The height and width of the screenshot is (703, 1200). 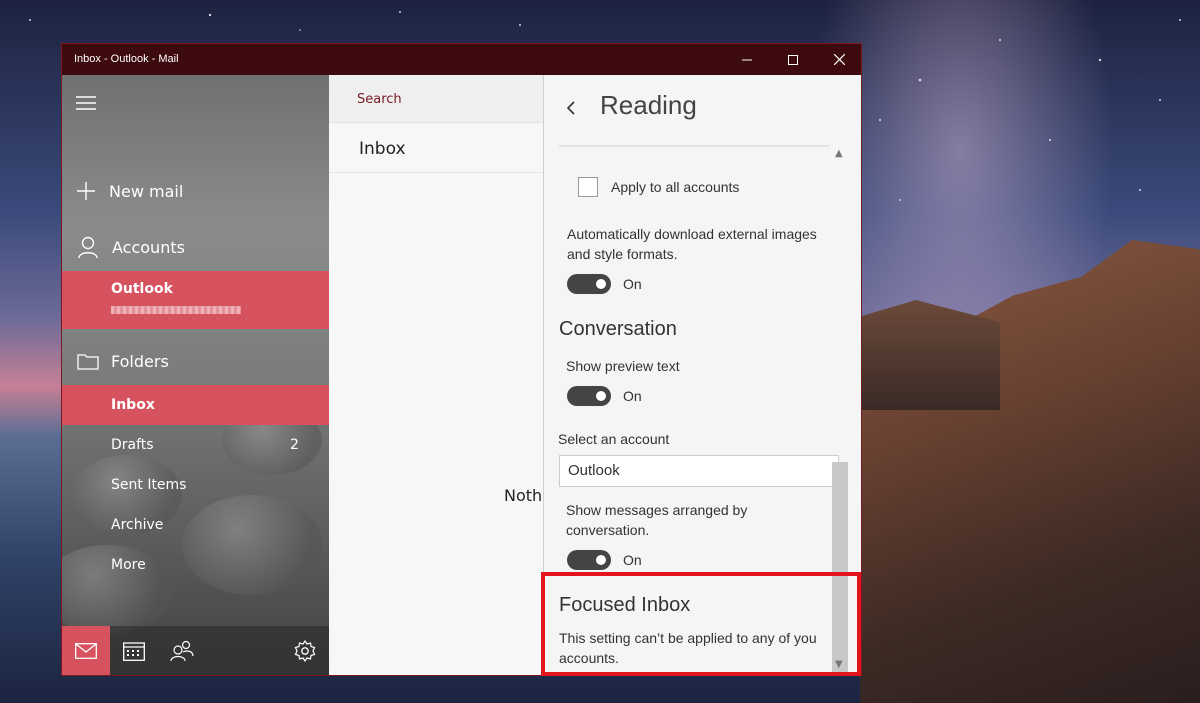 I want to click on account-select: Outlook, so click(x=699, y=471).